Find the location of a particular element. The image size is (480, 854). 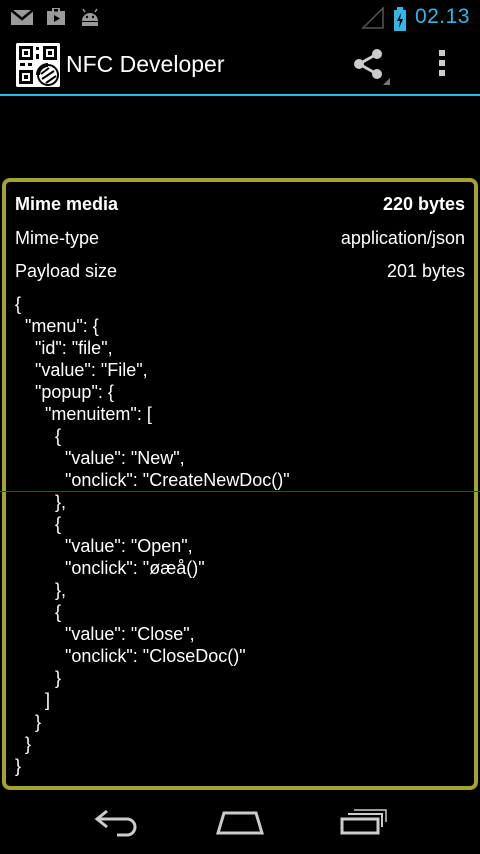

record-header-row: Mime media 220 bytes is located at coordinates (240, 204).